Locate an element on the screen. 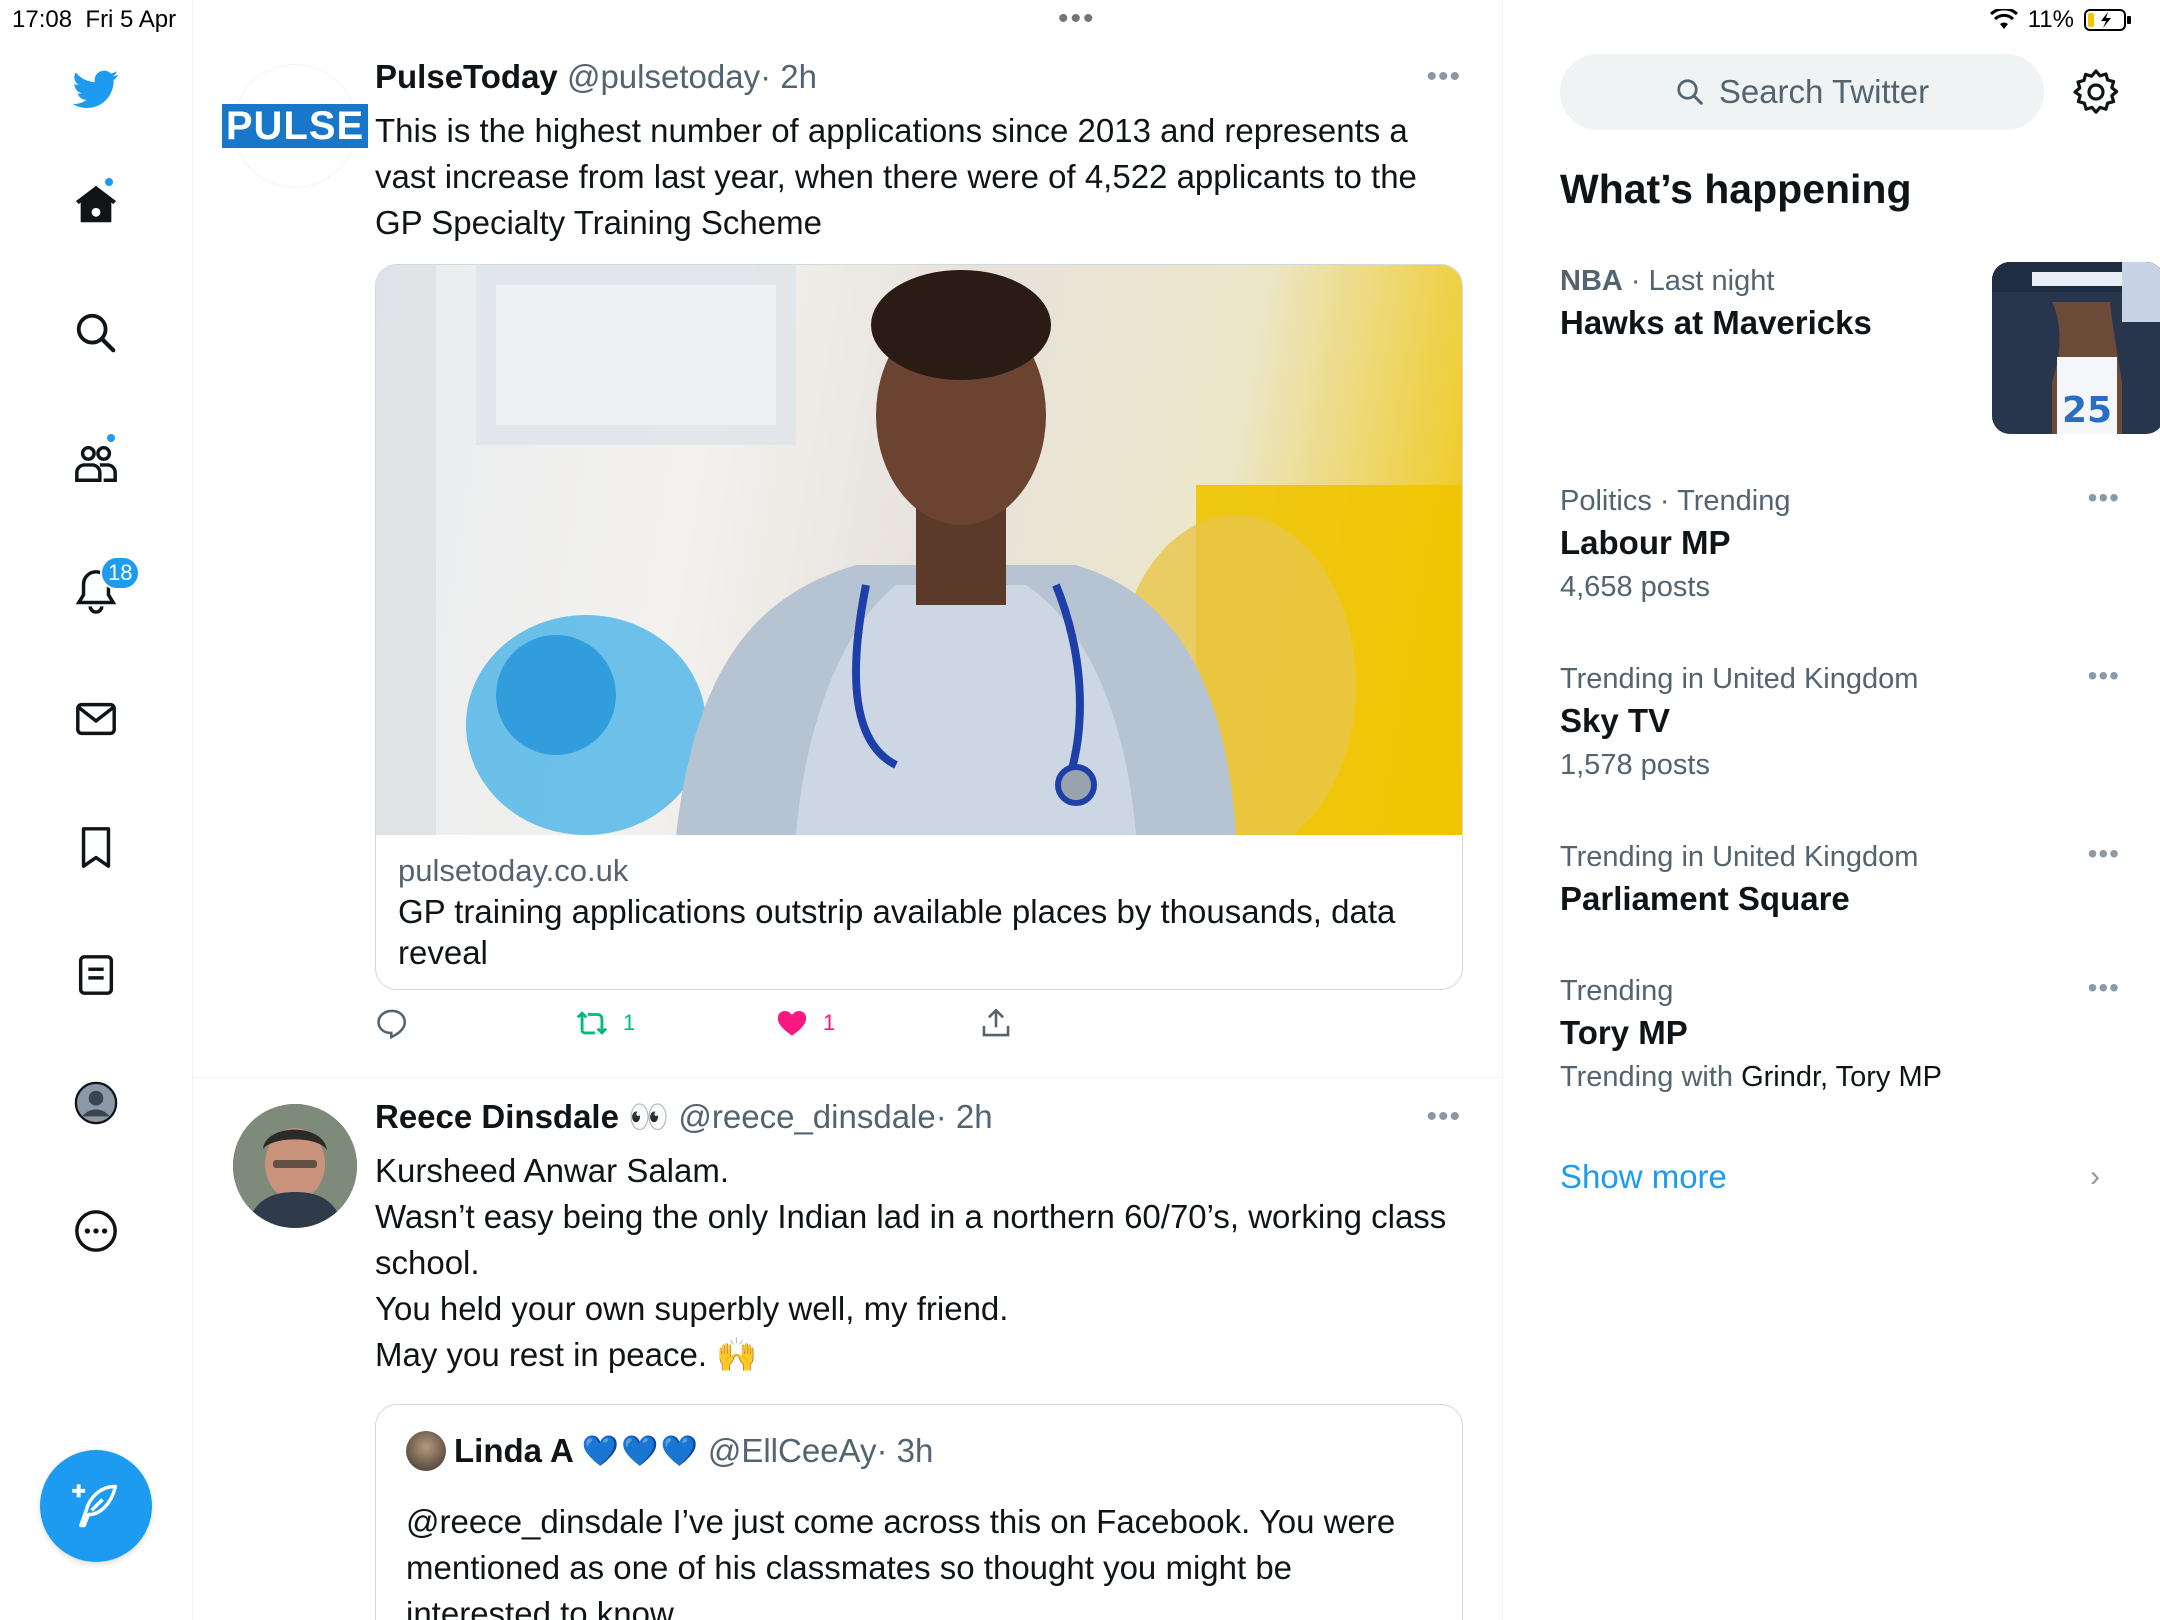 The height and width of the screenshot is (1620, 2160). retweet-button: 1 is located at coordinates (605, 1023).